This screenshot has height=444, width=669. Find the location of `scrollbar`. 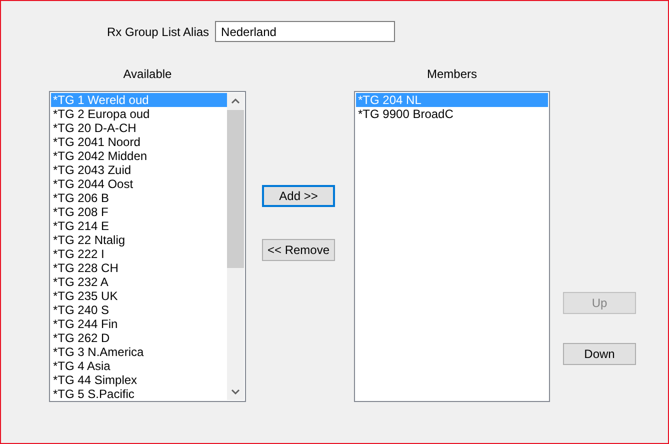

scrollbar is located at coordinates (235, 246).